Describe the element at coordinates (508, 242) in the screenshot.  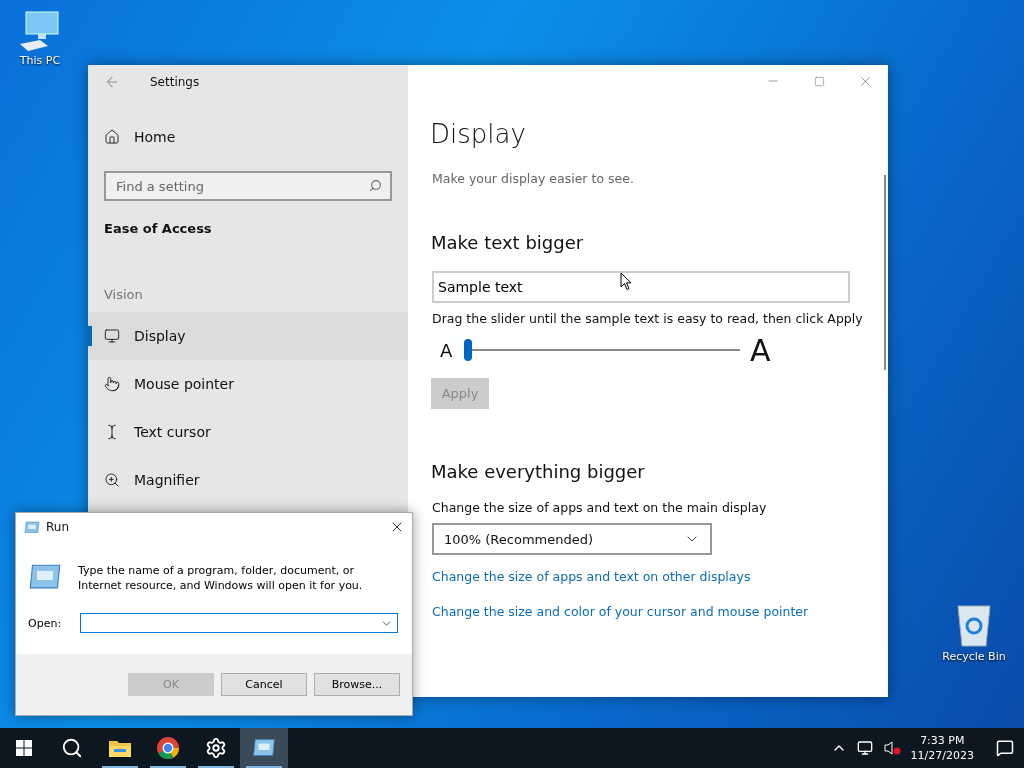
I see `section-heading: Make text bigger` at that location.